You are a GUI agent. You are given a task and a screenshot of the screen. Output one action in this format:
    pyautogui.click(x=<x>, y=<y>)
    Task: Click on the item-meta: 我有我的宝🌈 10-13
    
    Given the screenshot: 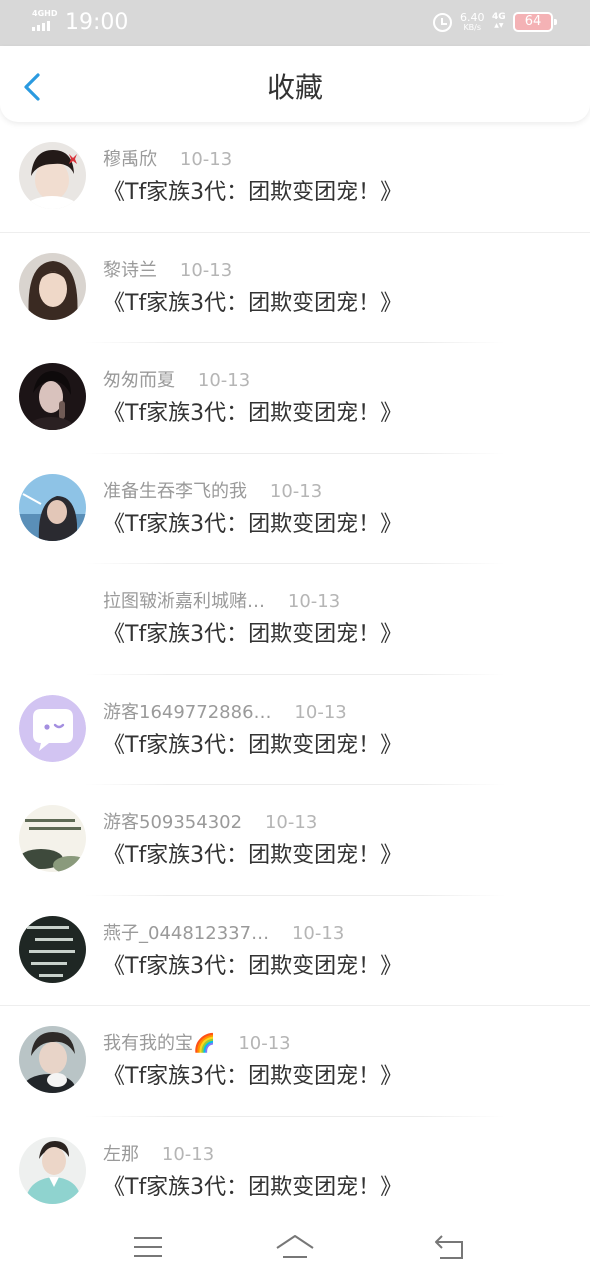 What is the action you would take?
    pyautogui.click(x=197, y=1044)
    